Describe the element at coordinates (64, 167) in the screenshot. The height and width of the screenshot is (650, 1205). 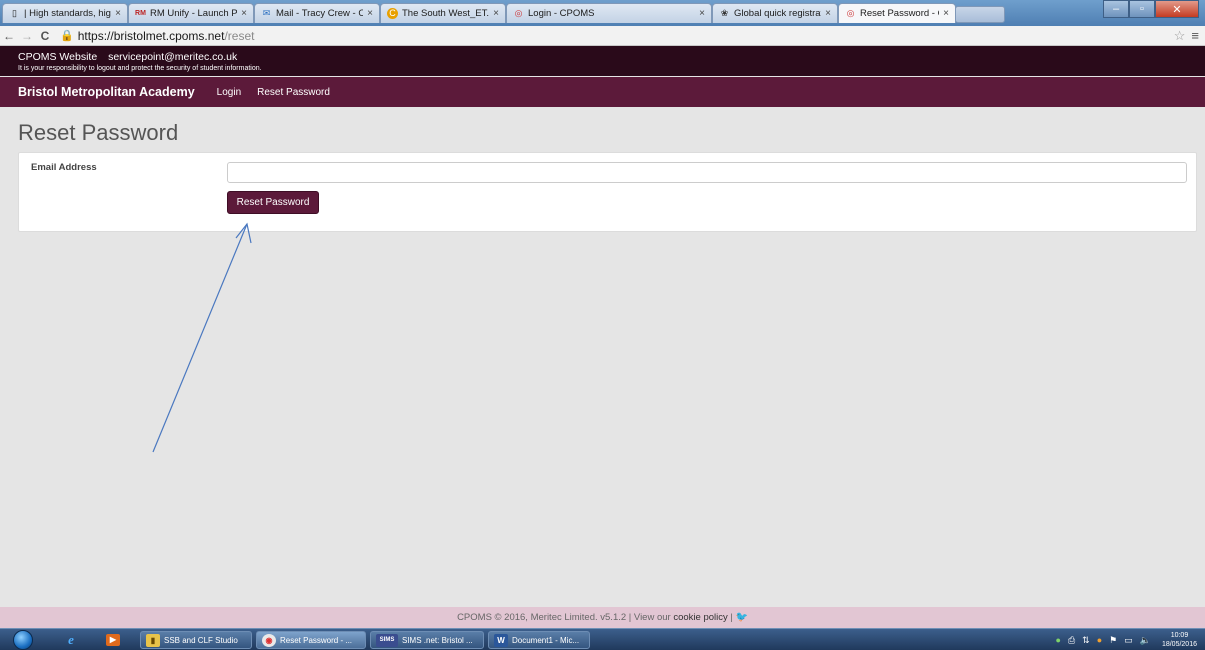
I see `email-label: Email Address` at that location.